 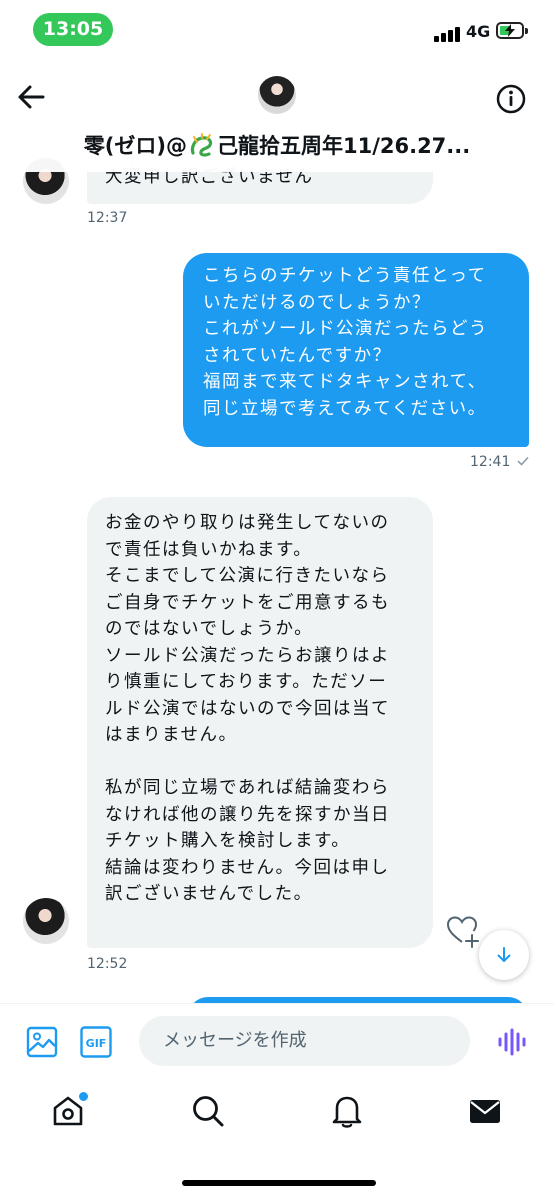 I want to click on message-time: 12:37, so click(x=107, y=218).